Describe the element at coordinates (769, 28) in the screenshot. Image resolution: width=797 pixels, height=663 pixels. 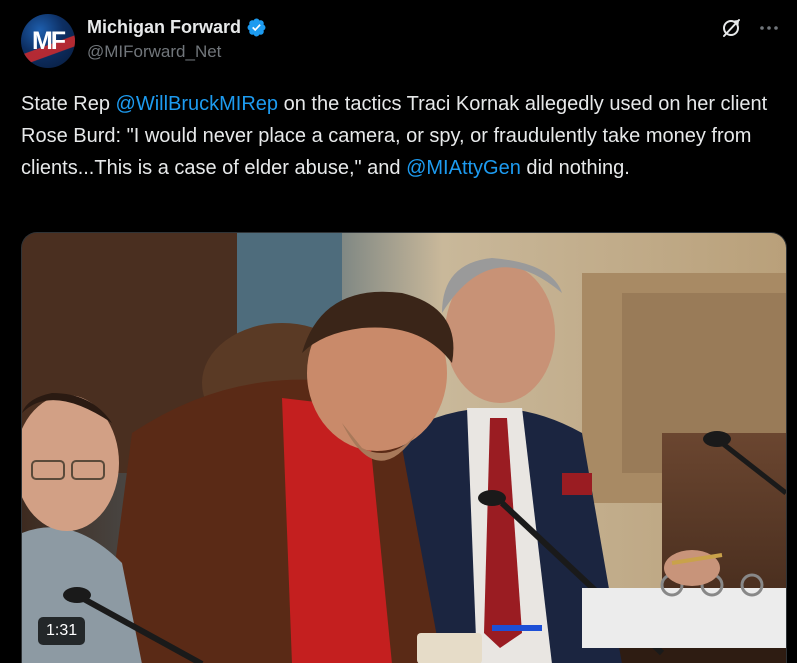
I see `more-icon` at that location.